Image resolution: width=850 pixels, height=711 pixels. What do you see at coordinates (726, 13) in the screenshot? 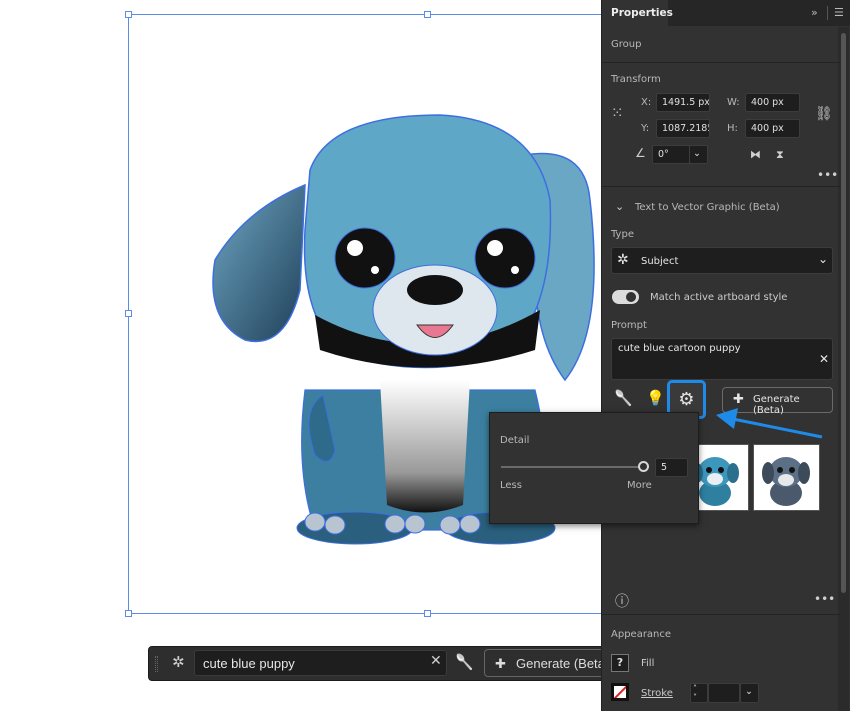
I see `panel-header: Properties » ☰` at bounding box center [726, 13].